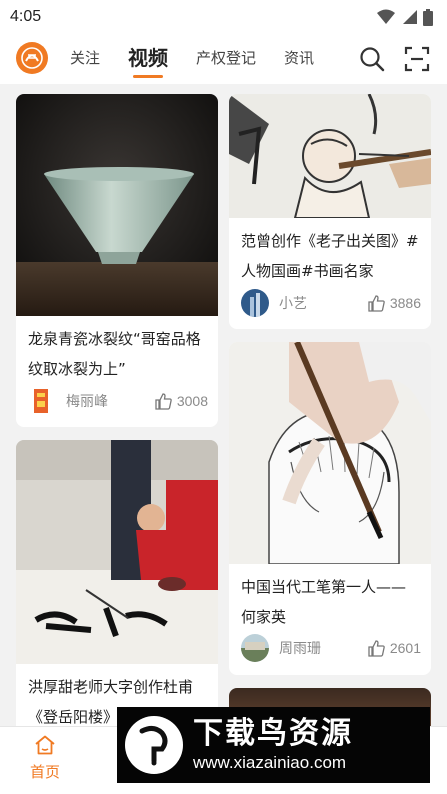  I want to click on card-meta: 小艺 3886, so click(331, 303).